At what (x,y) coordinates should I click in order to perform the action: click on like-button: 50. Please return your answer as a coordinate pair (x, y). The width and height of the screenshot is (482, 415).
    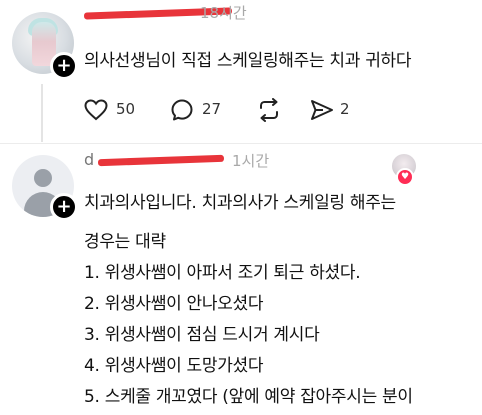
    Looking at the image, I should click on (114, 111).